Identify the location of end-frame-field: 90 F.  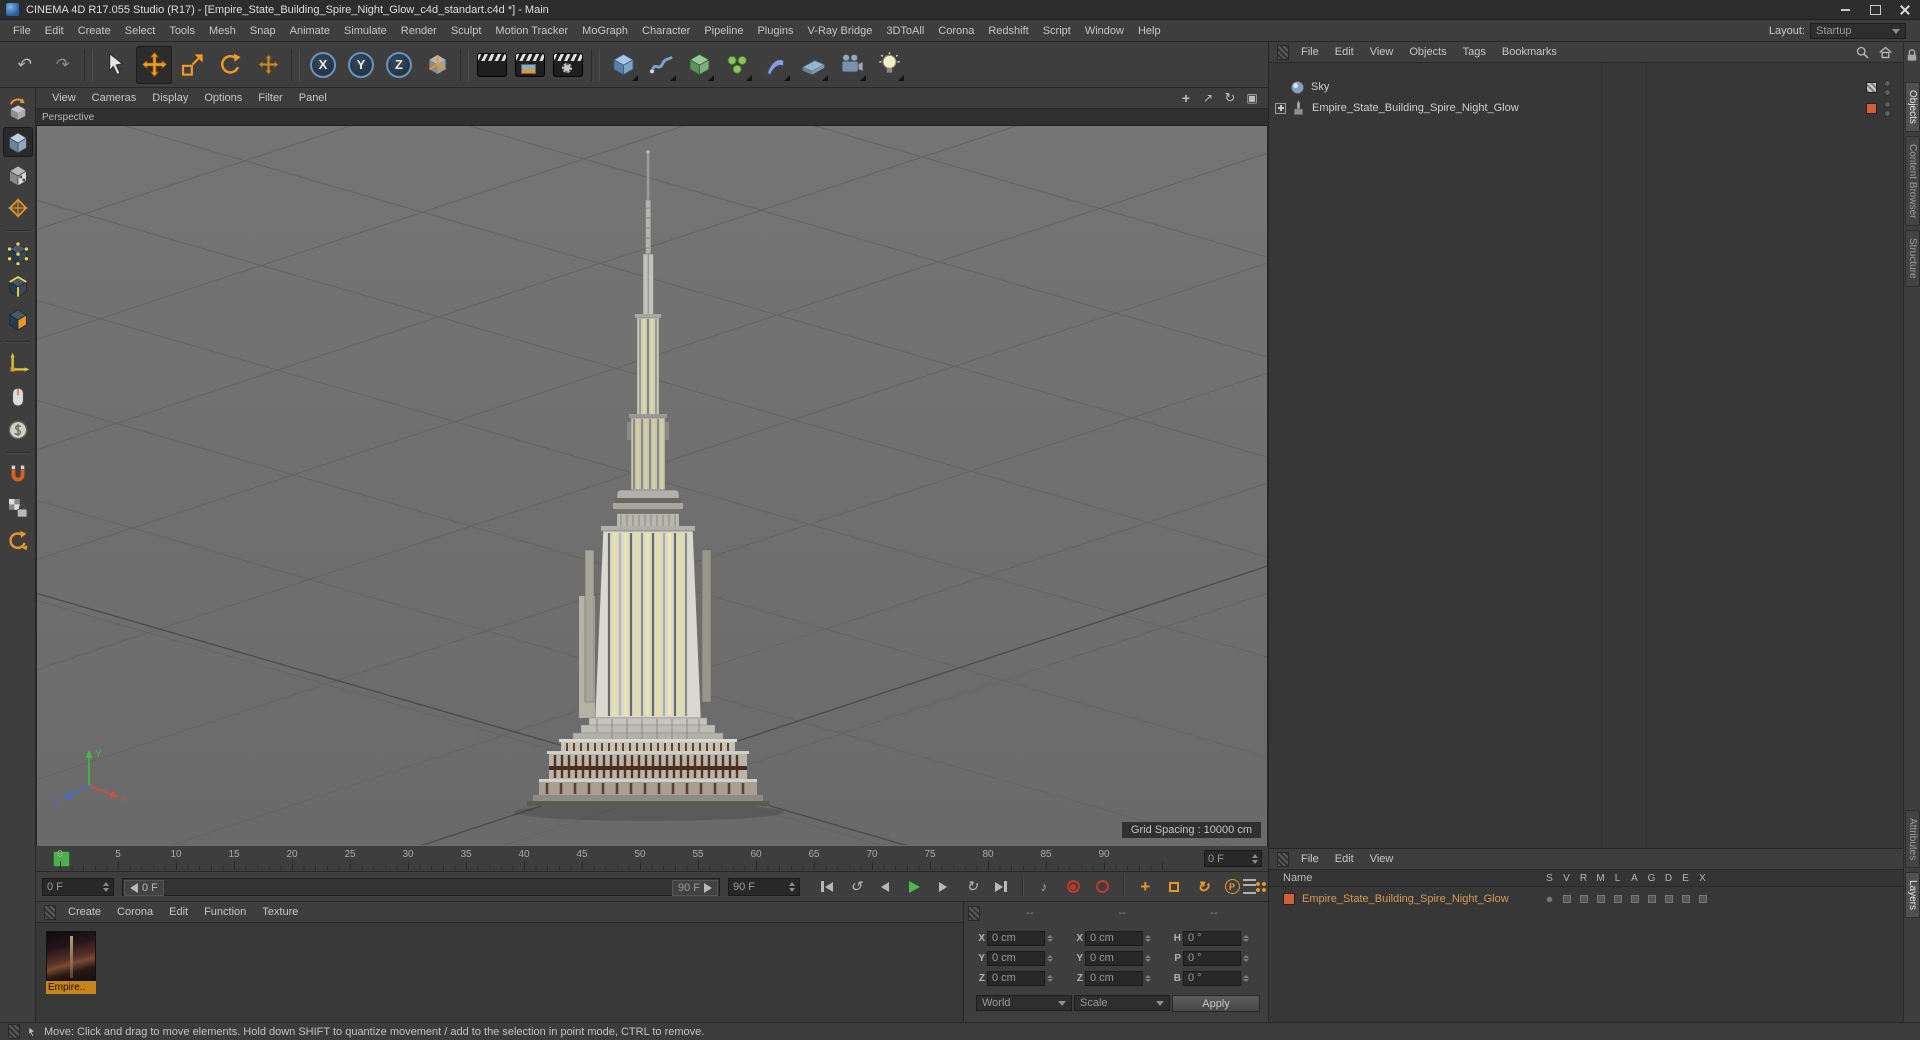
(764, 887).